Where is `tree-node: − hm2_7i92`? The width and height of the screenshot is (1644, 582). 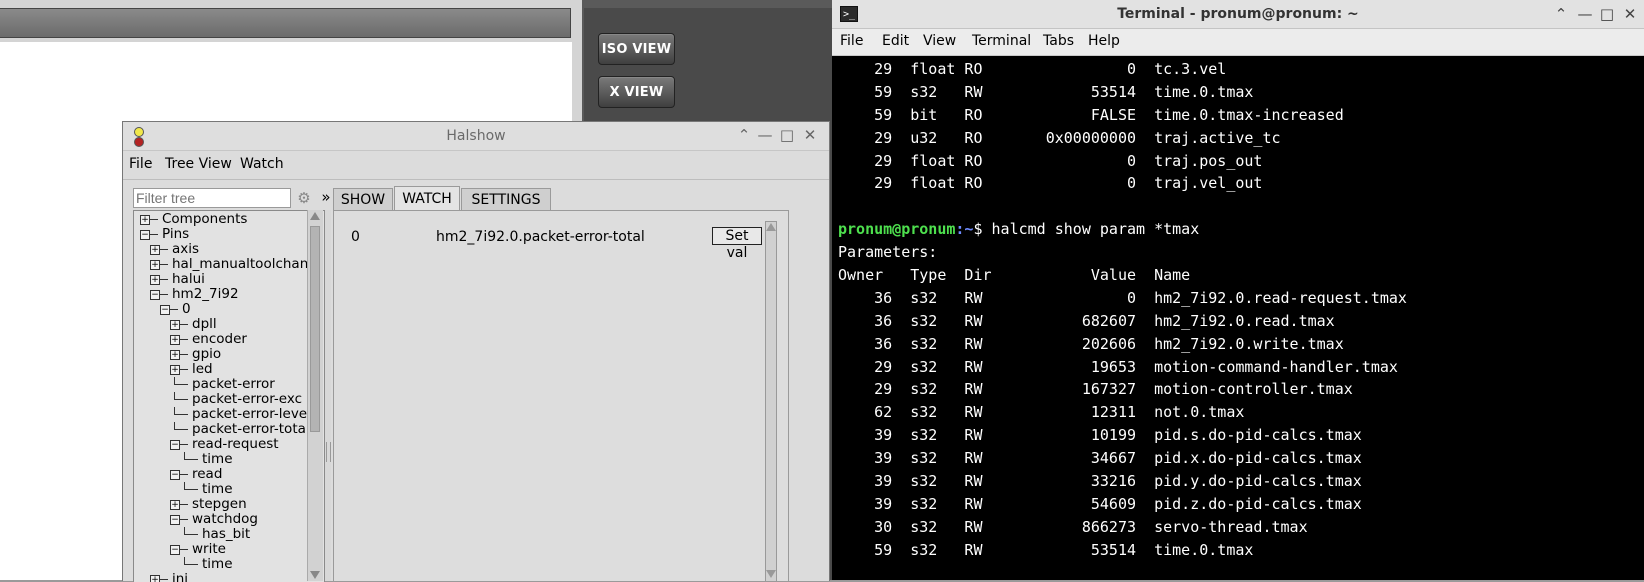
tree-node: − hm2_7i92 is located at coordinates (226, 294).